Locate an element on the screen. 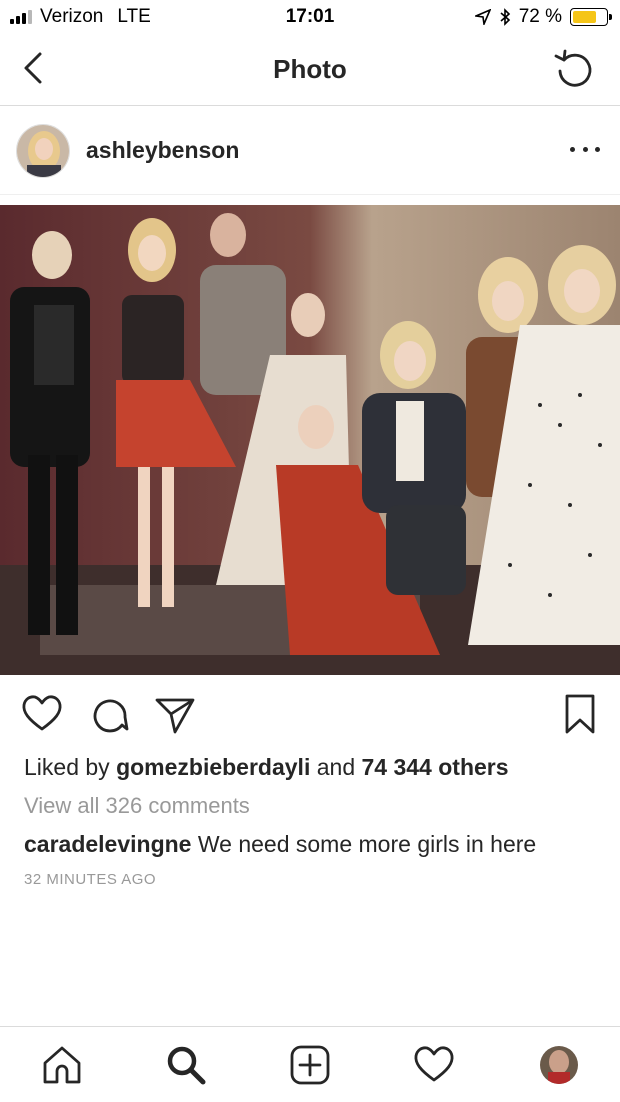 The width and height of the screenshot is (620, 1102). location-arrow-icon is located at coordinates (482, 17).